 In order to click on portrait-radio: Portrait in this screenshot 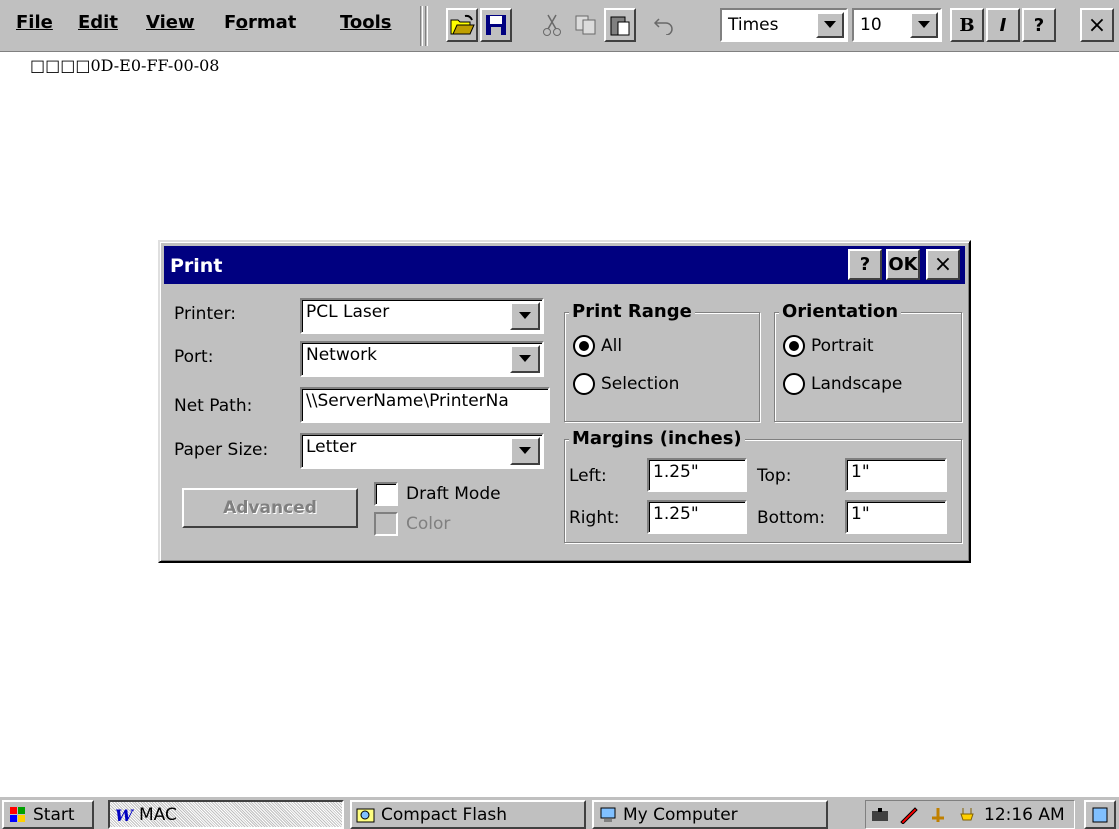, I will do `click(828, 346)`.